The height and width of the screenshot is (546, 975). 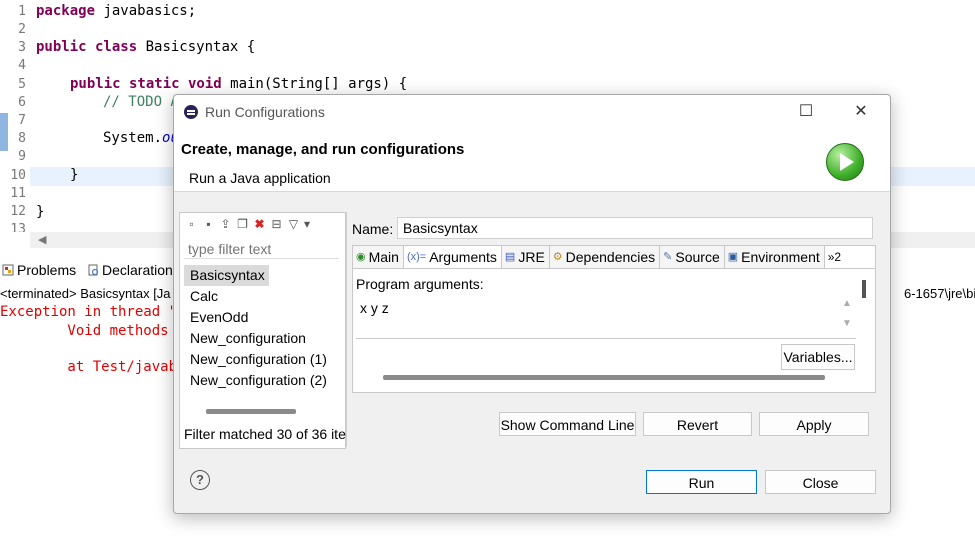 I want to click on tab-problems: Problems, so click(x=39, y=270).